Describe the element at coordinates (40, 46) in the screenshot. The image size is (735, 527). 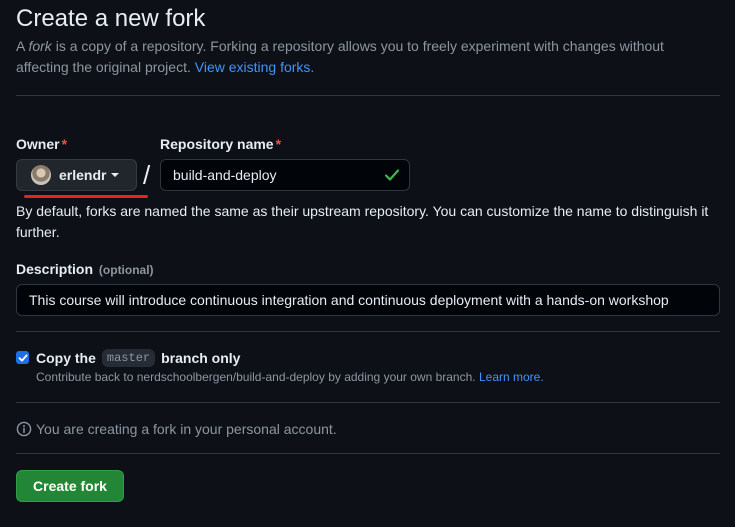
I see `intro-fork-term: fork` at that location.